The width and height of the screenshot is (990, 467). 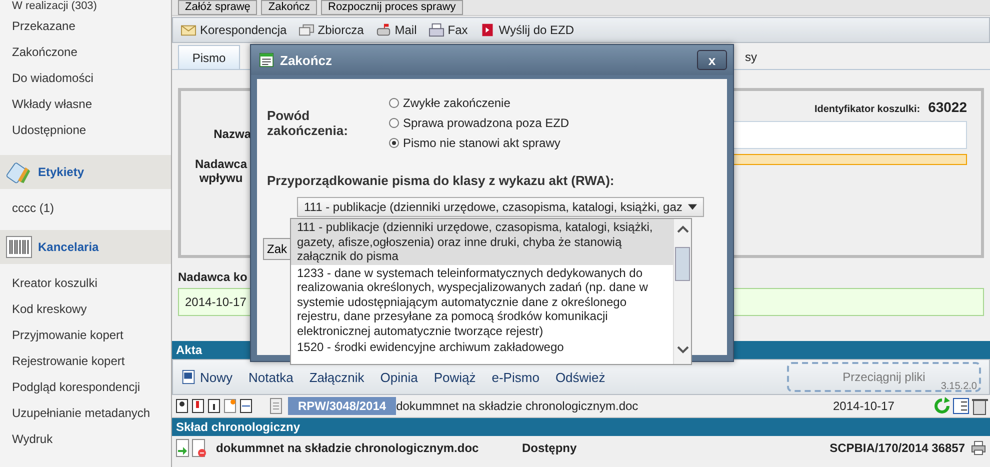 I want to click on row-action-icons, so click(x=961, y=406).